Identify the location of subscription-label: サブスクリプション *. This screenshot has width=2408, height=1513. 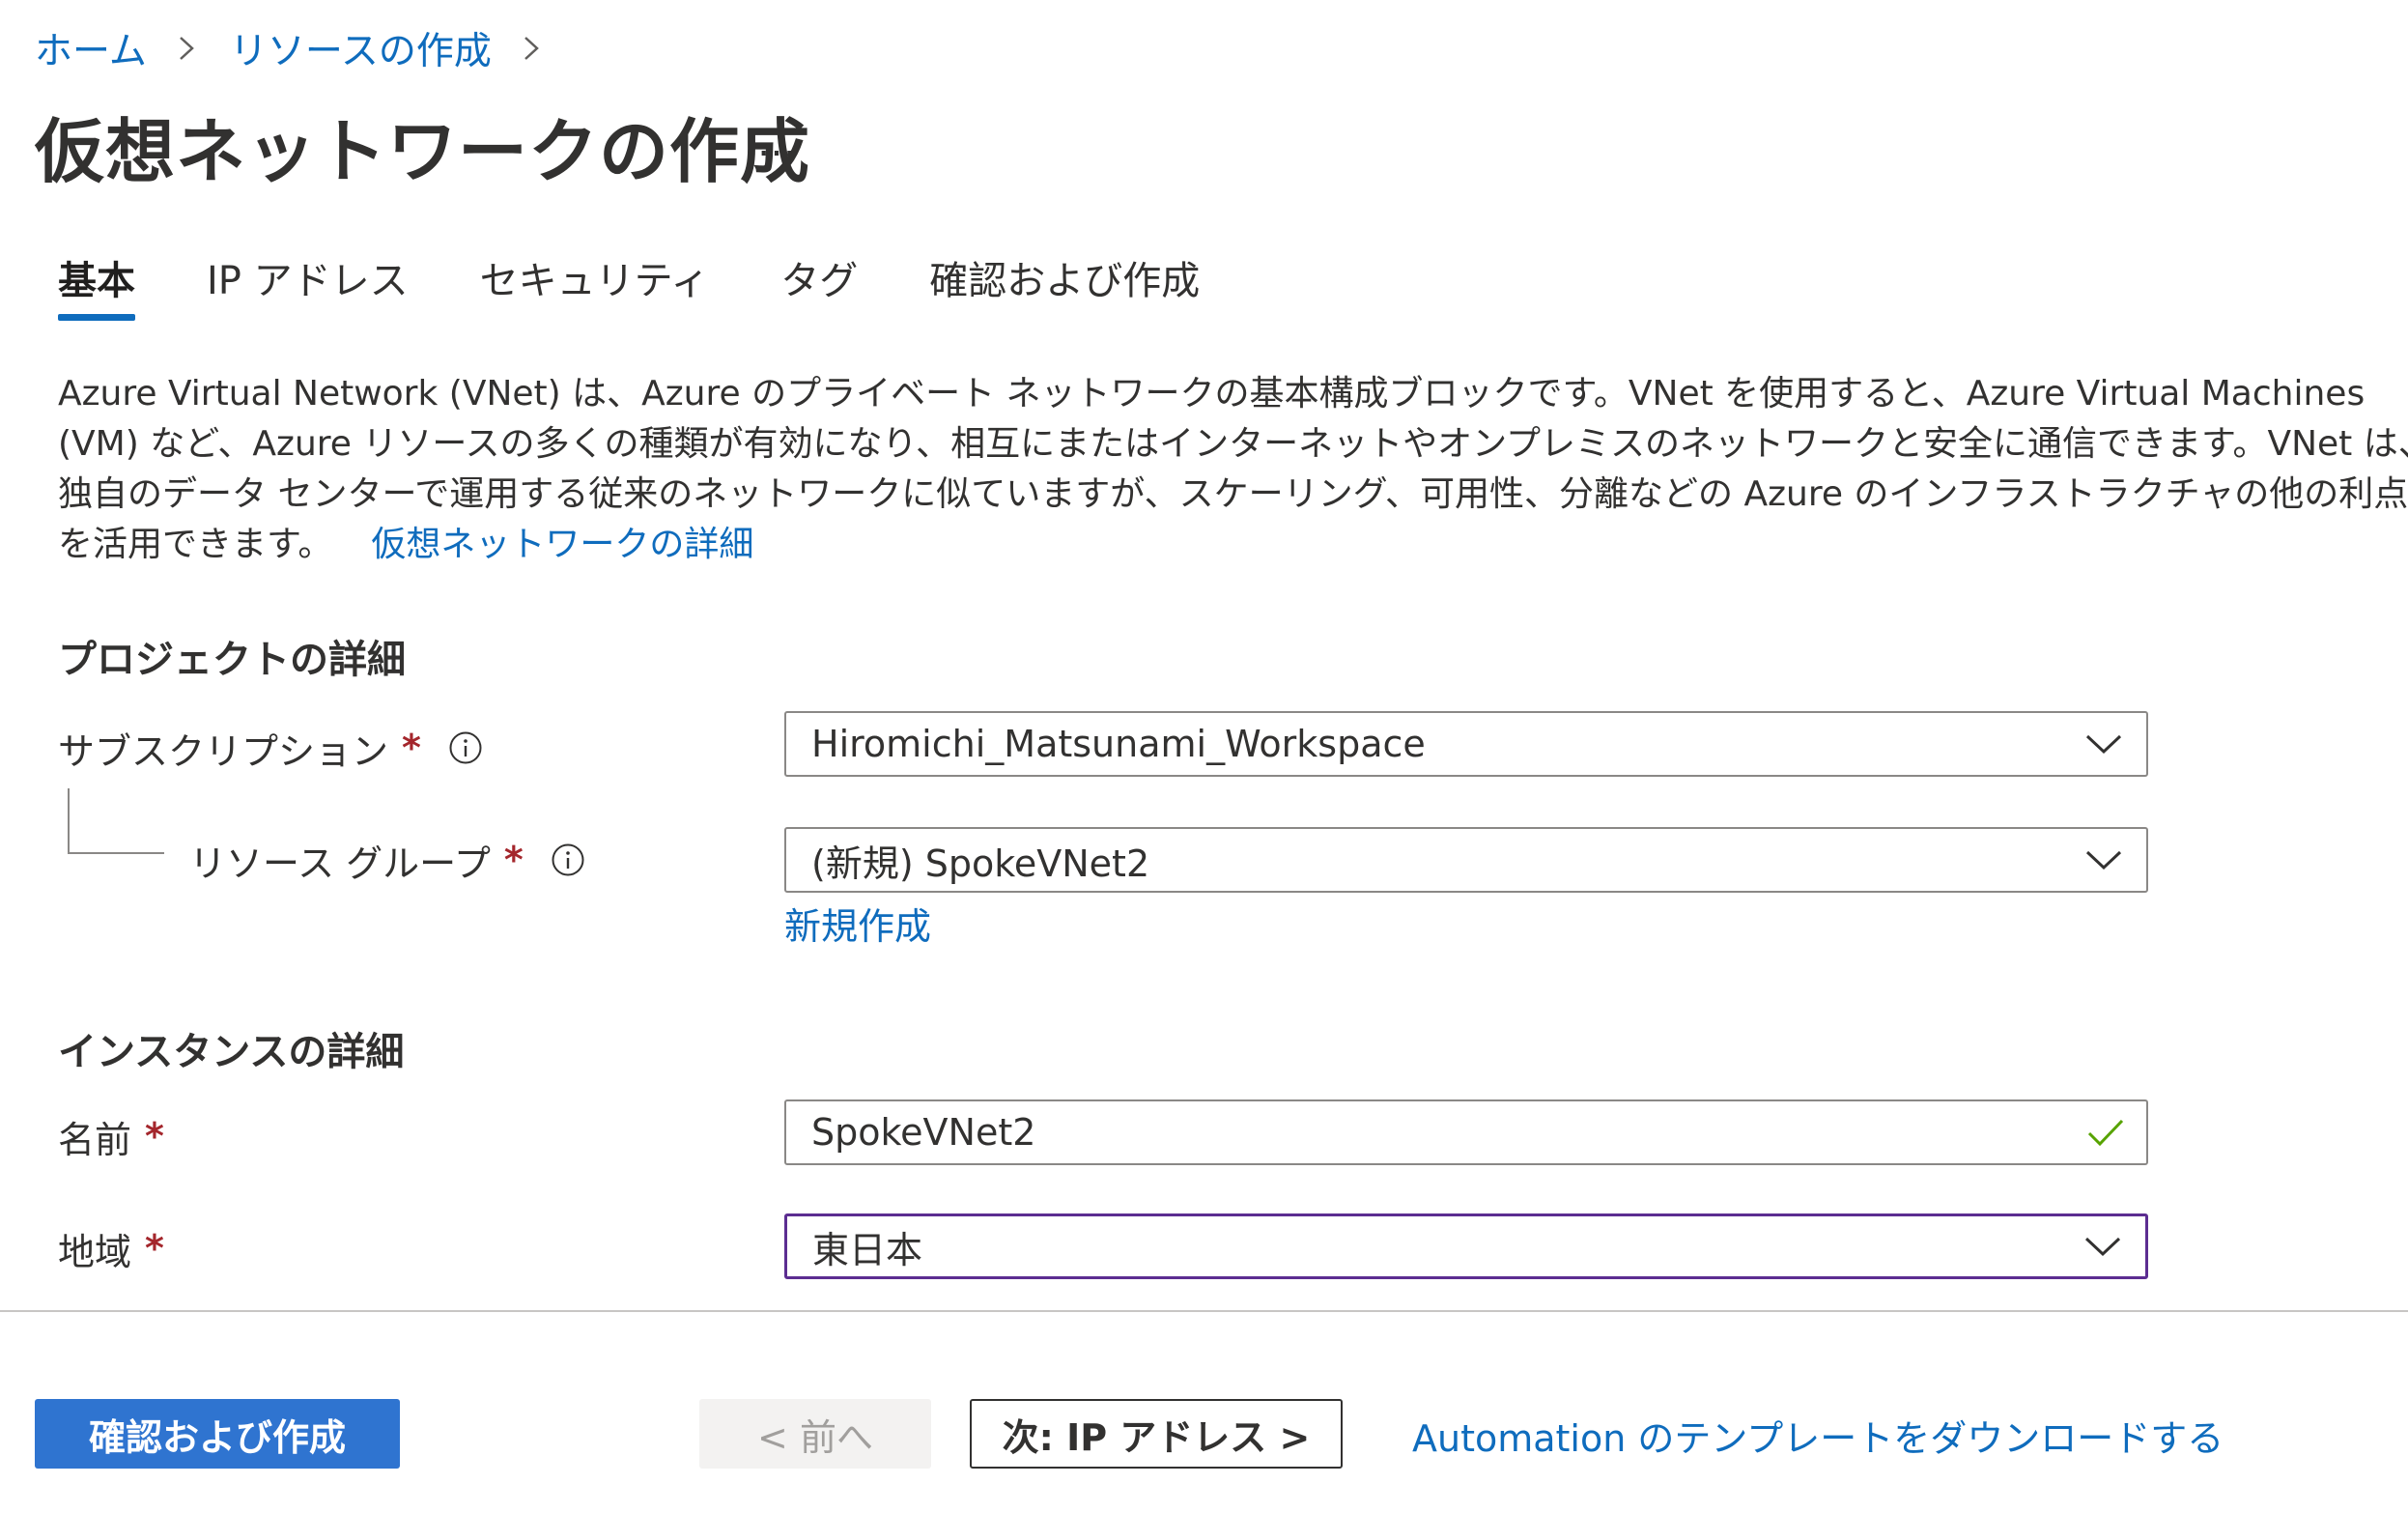
(270, 748).